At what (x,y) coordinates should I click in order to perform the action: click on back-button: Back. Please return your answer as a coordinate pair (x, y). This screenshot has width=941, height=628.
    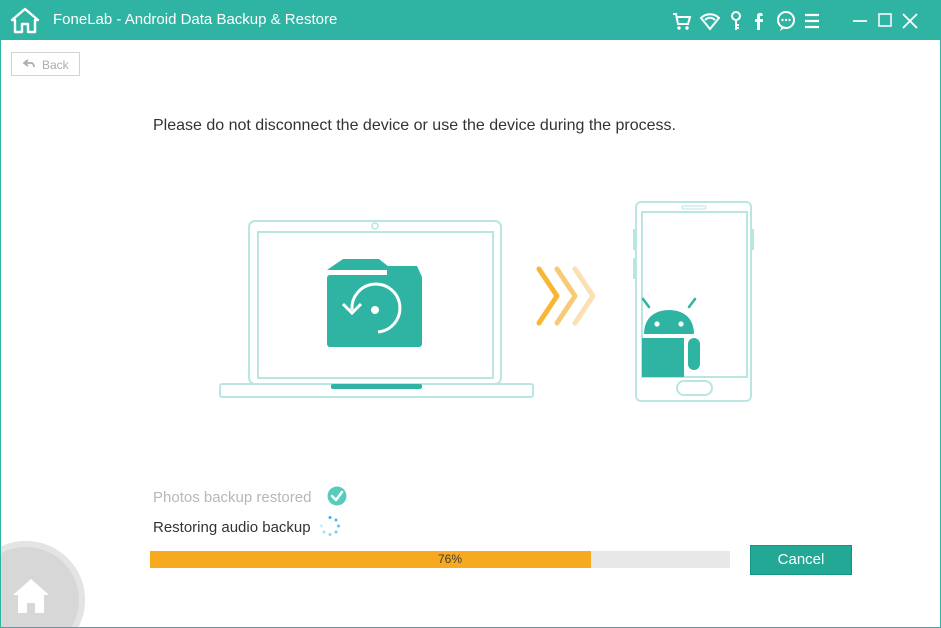
    Looking at the image, I should click on (45, 64).